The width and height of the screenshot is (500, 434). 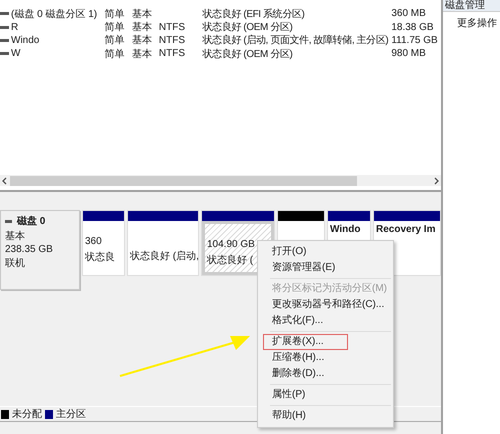 What do you see at coordinates (406, 229) in the screenshot?
I see `partition-title: Recovery Im` at bounding box center [406, 229].